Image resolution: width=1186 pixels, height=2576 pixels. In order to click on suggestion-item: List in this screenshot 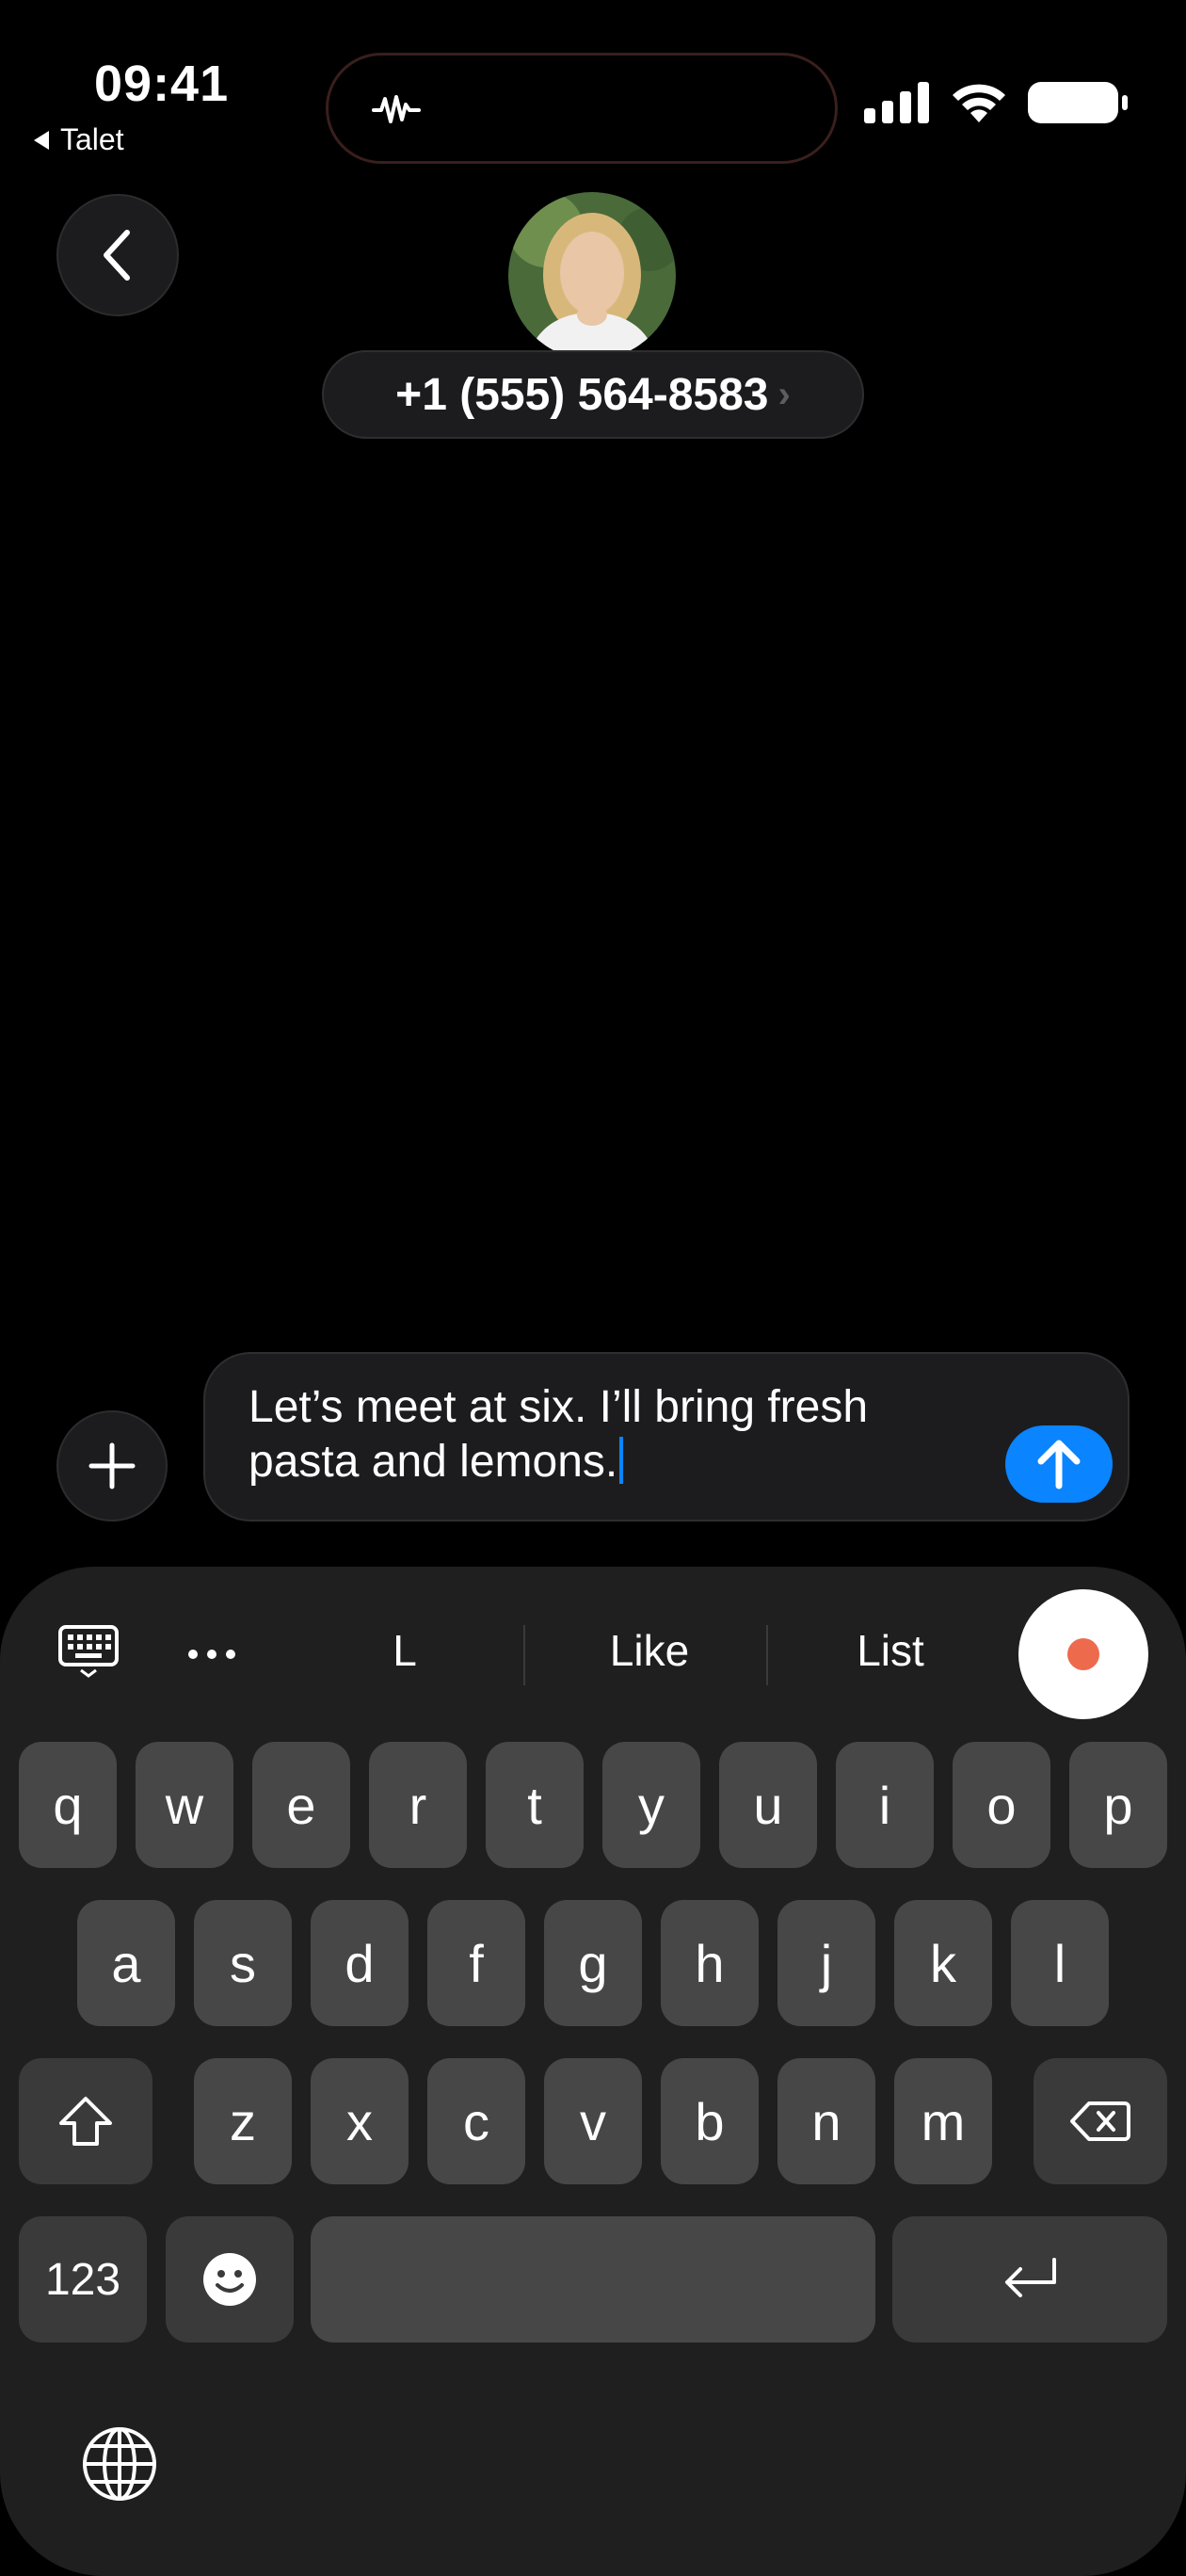, I will do `click(890, 1650)`.